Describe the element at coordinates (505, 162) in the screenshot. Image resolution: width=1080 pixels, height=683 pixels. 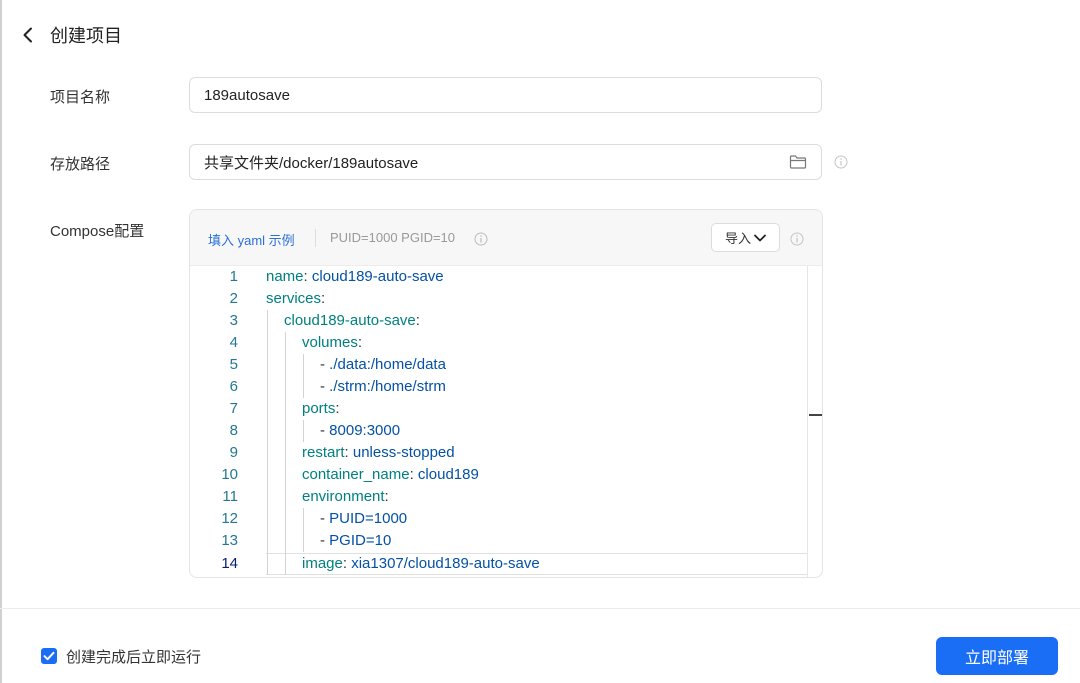
I see `storage-path-input: 共享文件夹/docker/189autosave` at that location.